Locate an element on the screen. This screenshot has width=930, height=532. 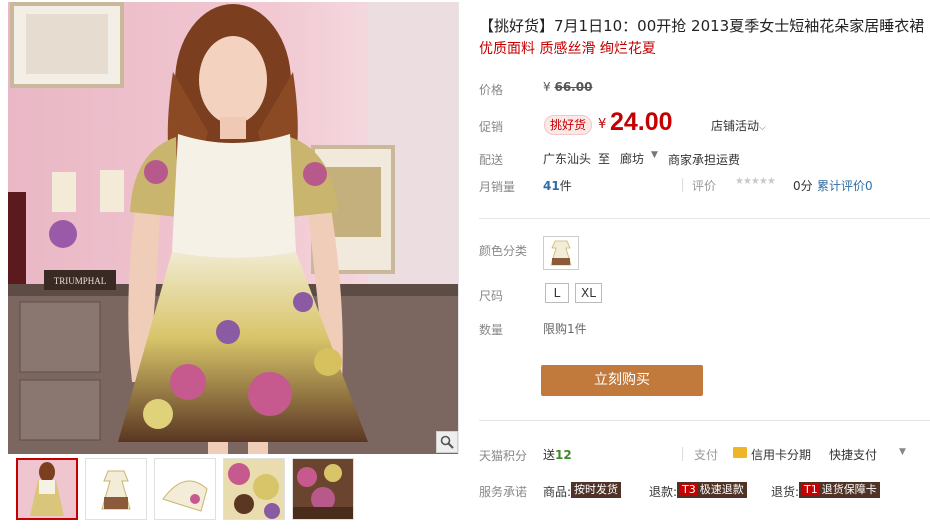
original-price-value: 66.00 is located at coordinates (573, 87).